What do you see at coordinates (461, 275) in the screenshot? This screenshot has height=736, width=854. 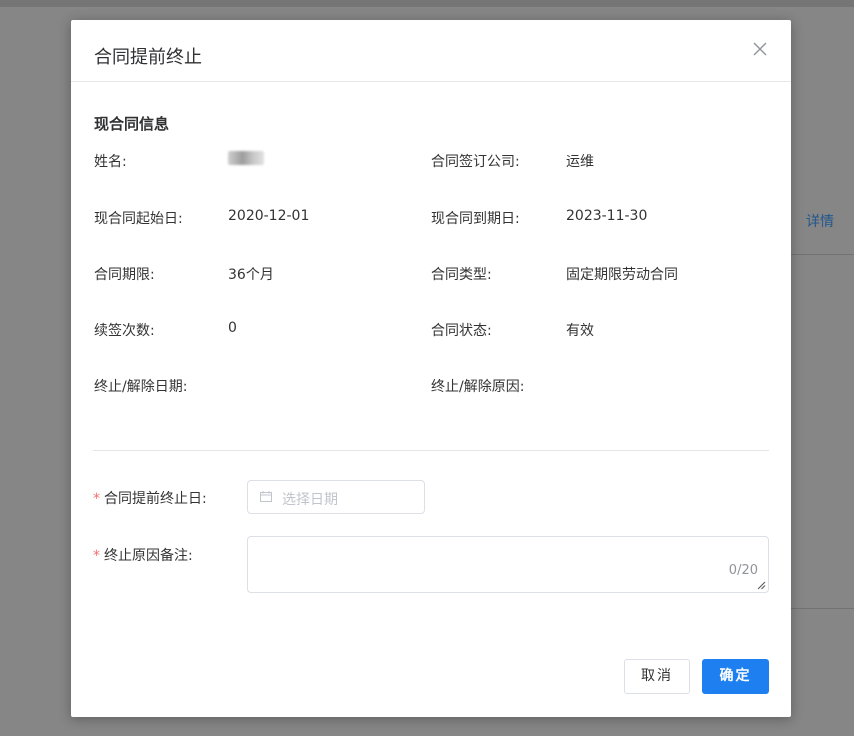 I see `contract-type-label: 合同类型:` at bounding box center [461, 275].